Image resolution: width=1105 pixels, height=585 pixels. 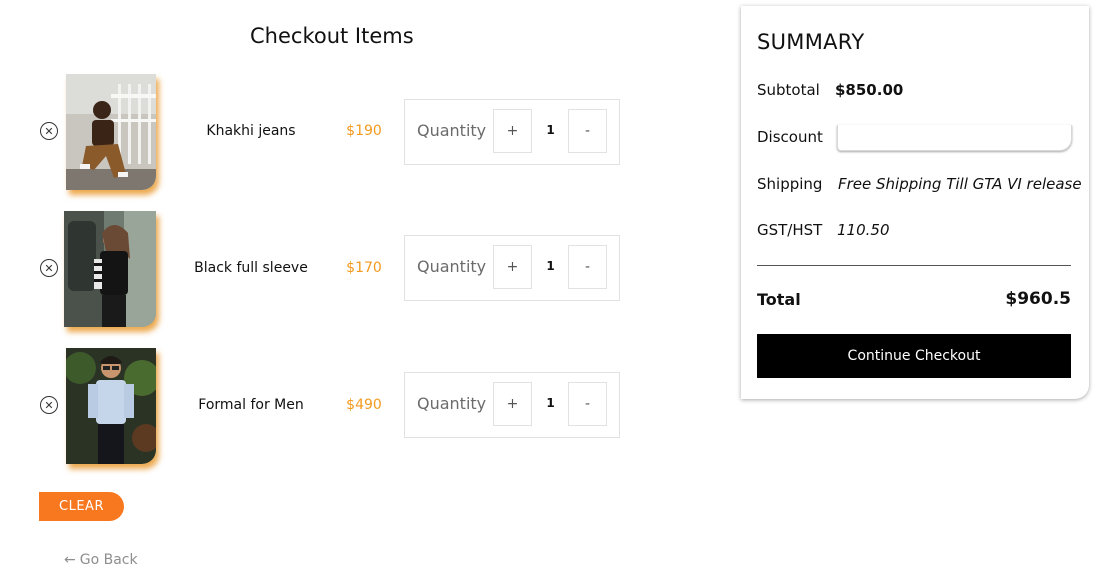 I want to click on tax-label: GST/HST, so click(x=790, y=230).